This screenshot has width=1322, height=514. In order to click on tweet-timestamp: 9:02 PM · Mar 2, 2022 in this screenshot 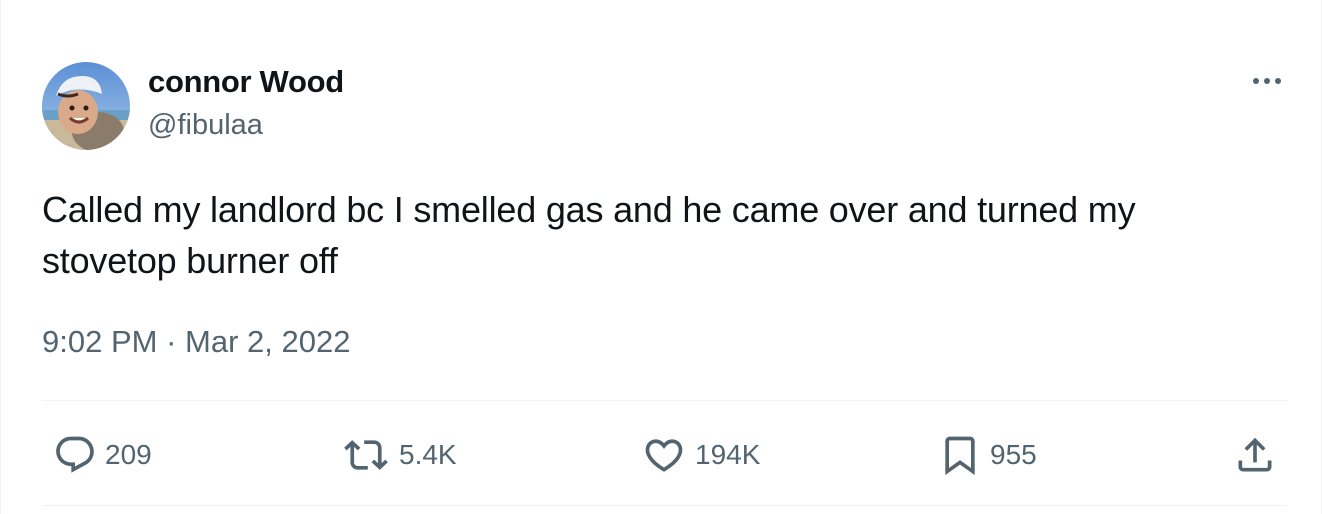, I will do `click(196, 342)`.